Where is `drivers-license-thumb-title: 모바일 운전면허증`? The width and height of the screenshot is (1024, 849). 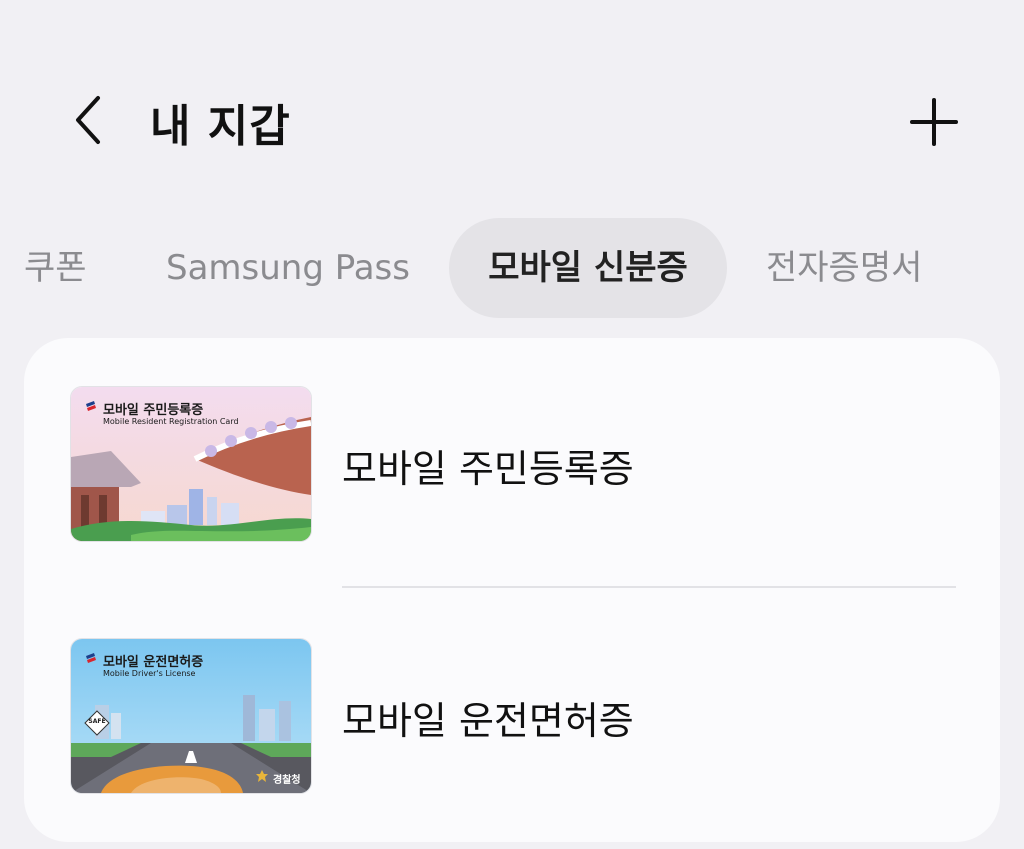 drivers-license-thumb-title: 모바일 운전면허증 is located at coordinates (153, 662).